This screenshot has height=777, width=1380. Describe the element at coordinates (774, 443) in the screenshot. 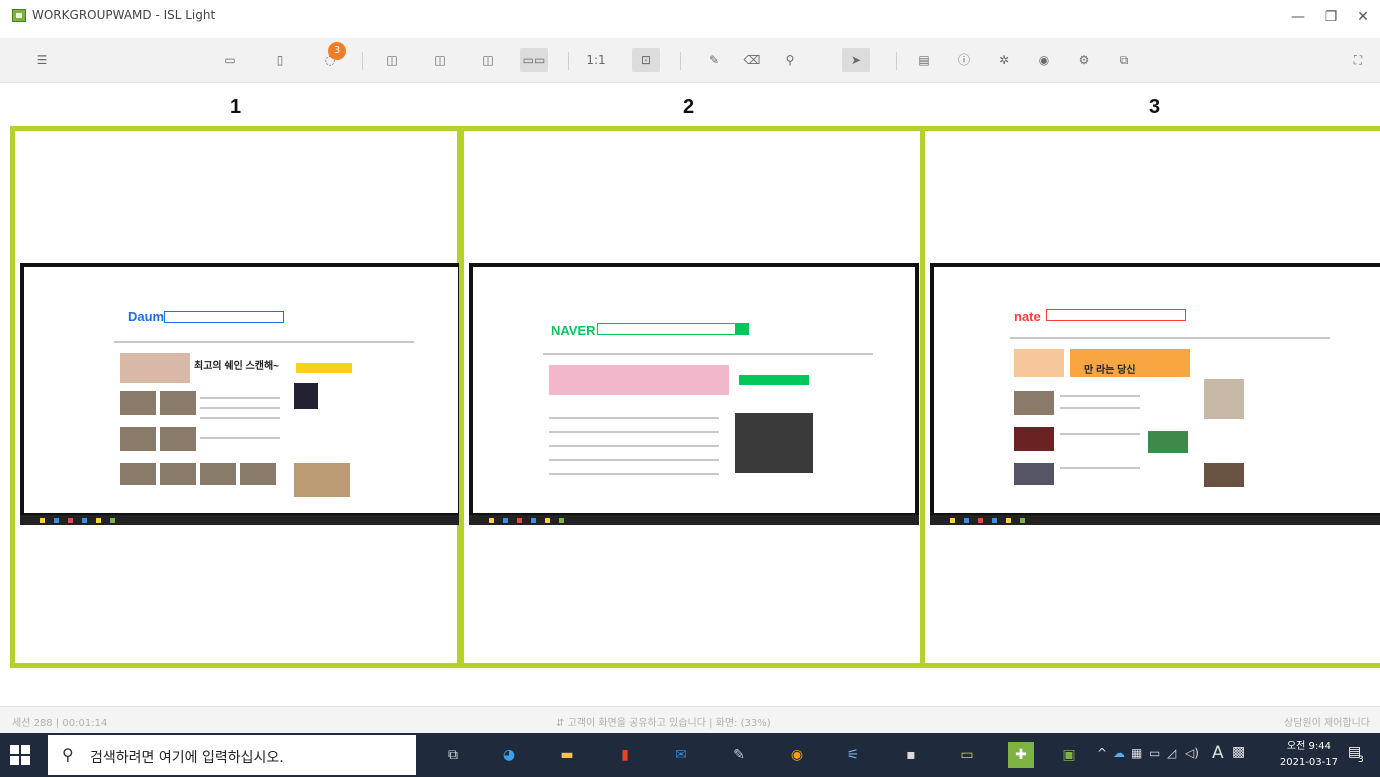

I see `news-image` at that location.